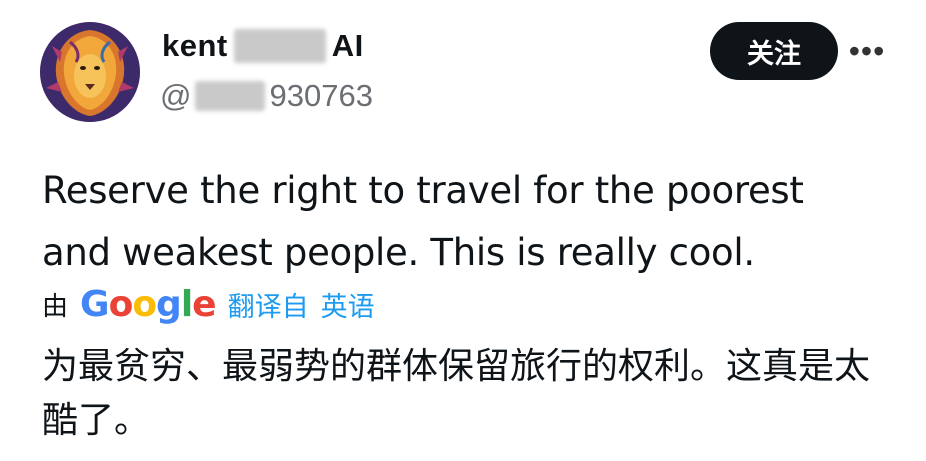 The height and width of the screenshot is (461, 926). Describe the element at coordinates (268, 304) in the screenshot. I see `translated-from-label: 翻译自` at that location.